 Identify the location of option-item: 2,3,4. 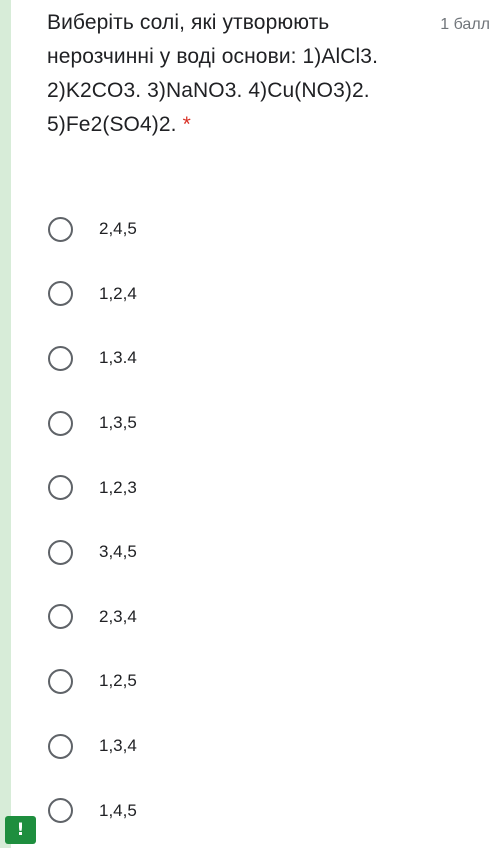
(258, 617).